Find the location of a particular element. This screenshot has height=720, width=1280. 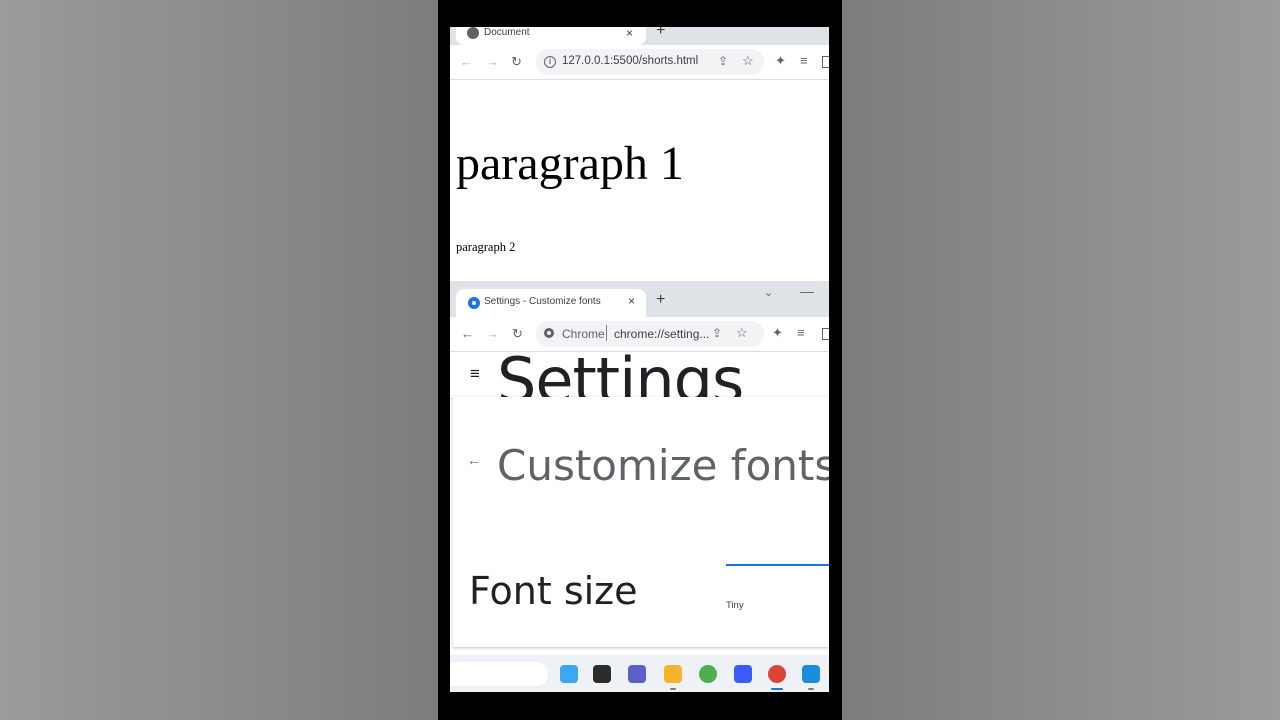

globe-icon is located at coordinates (473, 33).